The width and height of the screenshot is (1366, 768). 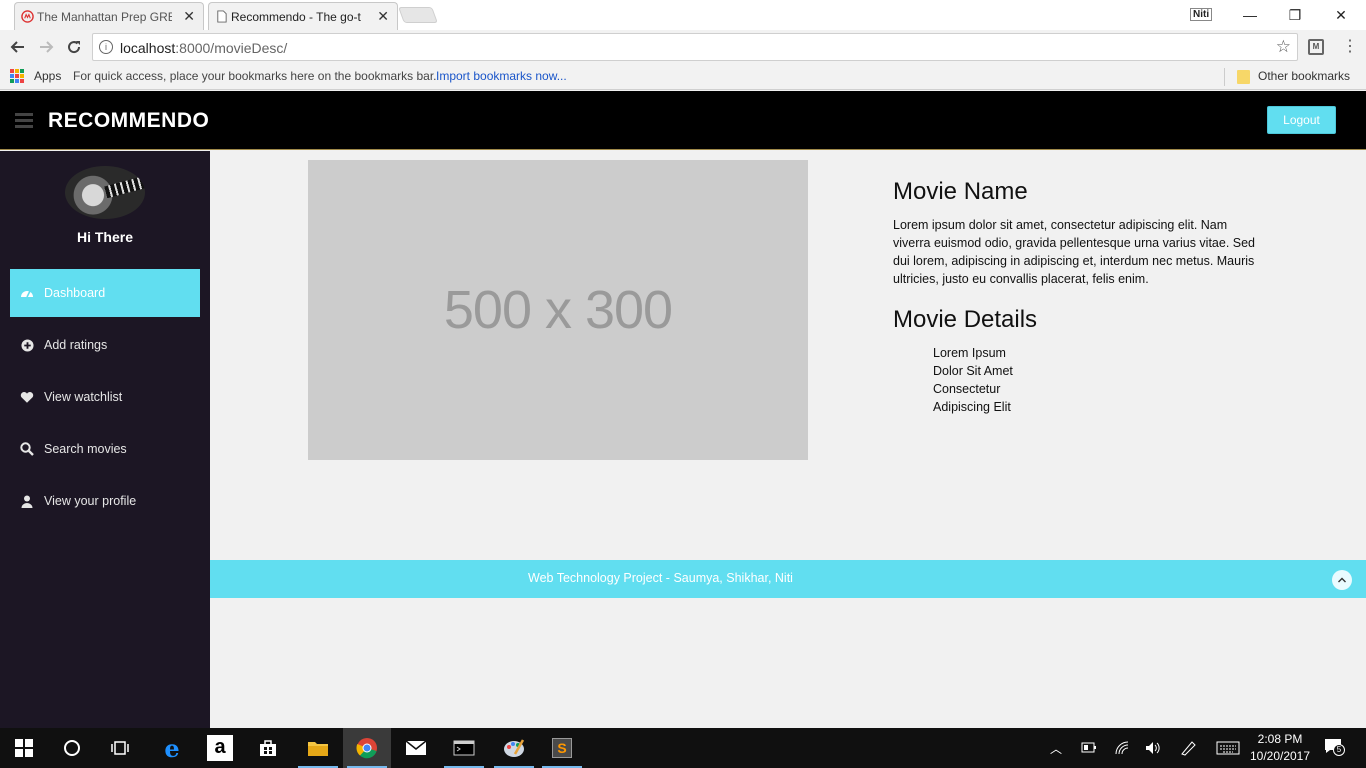 What do you see at coordinates (27, 449) in the screenshot?
I see `search-icon` at bounding box center [27, 449].